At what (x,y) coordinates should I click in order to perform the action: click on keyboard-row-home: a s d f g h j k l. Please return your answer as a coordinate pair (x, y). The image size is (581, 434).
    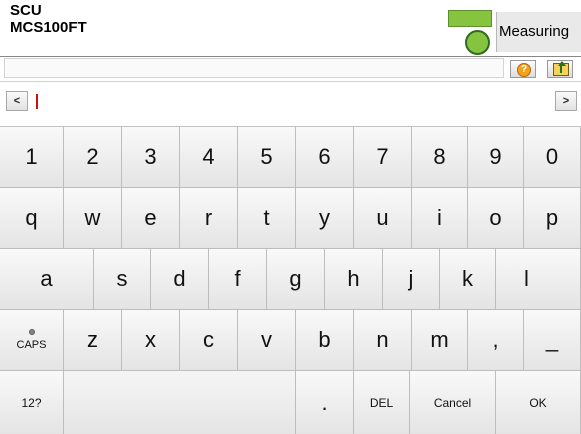
    Looking at the image, I should click on (290, 279).